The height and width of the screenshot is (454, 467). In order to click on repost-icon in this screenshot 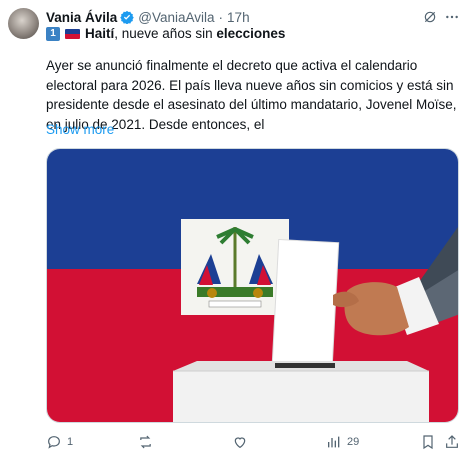, I will do `click(145, 442)`.